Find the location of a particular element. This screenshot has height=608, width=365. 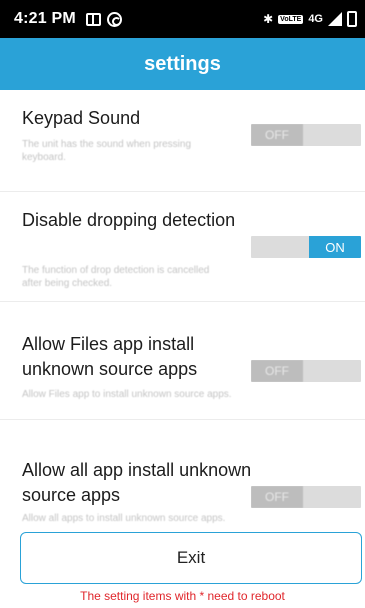

notification-icon is located at coordinates (93, 19).